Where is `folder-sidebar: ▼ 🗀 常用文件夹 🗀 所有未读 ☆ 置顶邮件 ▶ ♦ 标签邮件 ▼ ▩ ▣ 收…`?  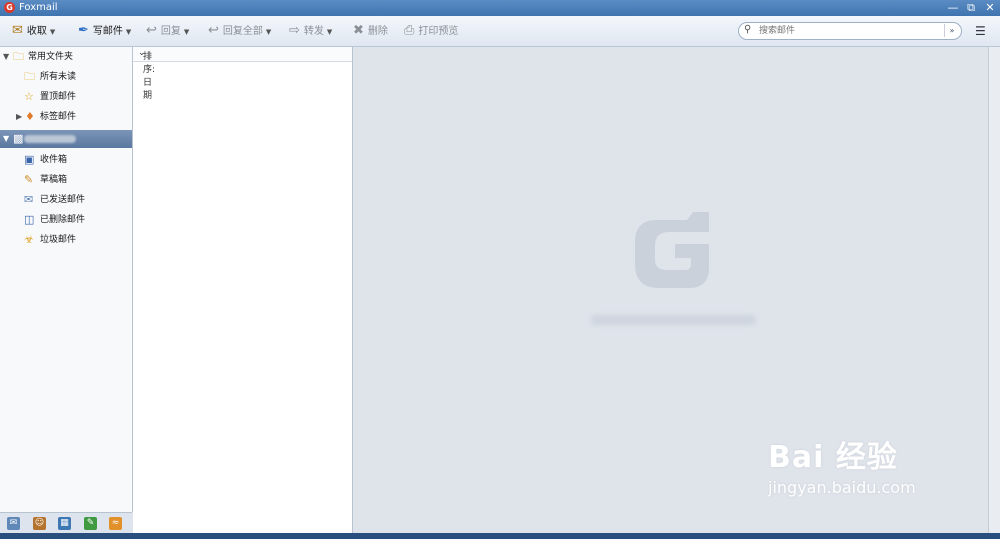 folder-sidebar: ▼ 🗀 常用文件夹 🗀 所有未读 ☆ 置顶邮件 ▶ ♦ 标签邮件 ▼ ▩ ▣ 收… is located at coordinates (66, 279).